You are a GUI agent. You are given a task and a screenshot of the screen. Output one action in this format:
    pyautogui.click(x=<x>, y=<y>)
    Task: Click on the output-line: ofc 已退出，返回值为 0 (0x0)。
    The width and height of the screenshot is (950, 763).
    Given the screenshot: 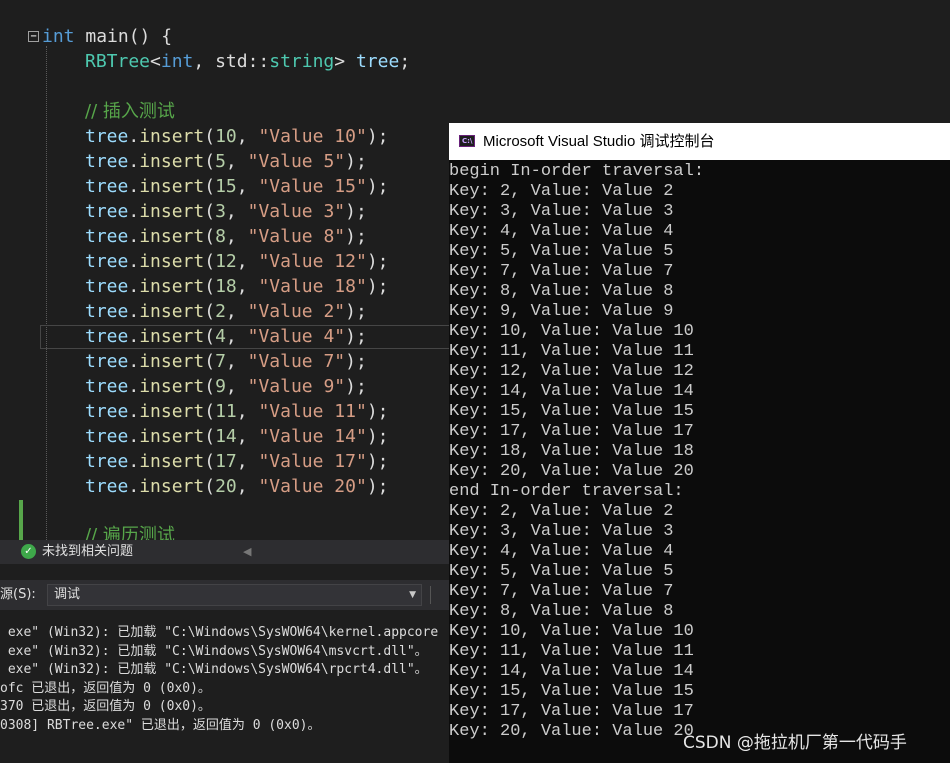 What is the action you would take?
    pyautogui.click(x=105, y=688)
    